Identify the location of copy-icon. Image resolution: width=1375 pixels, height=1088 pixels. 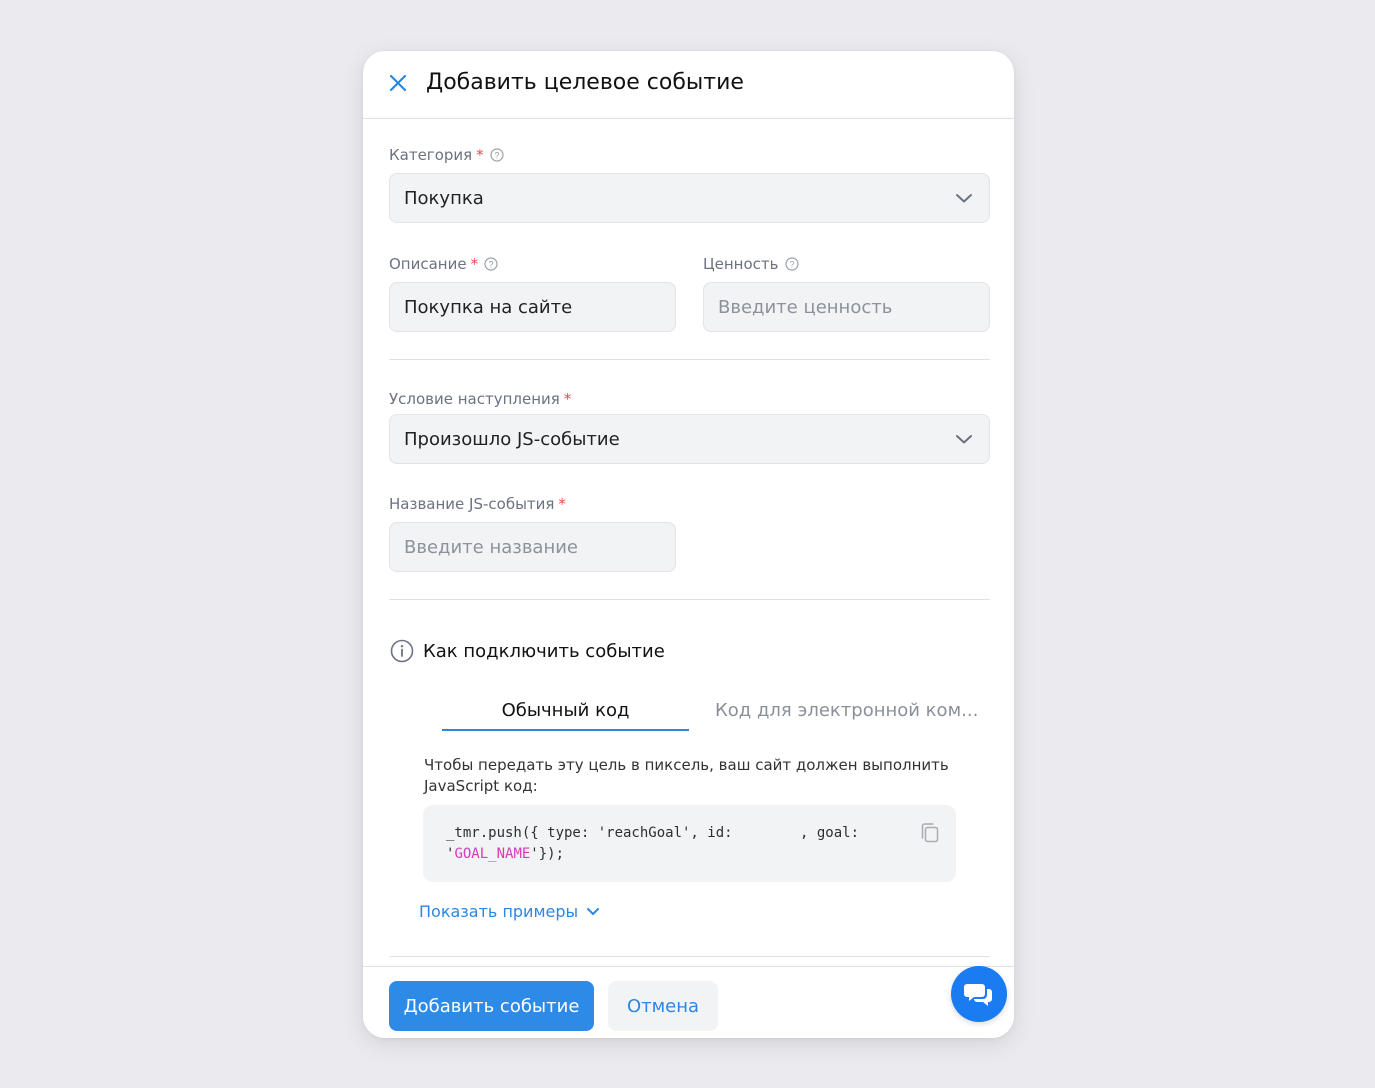
(930, 833).